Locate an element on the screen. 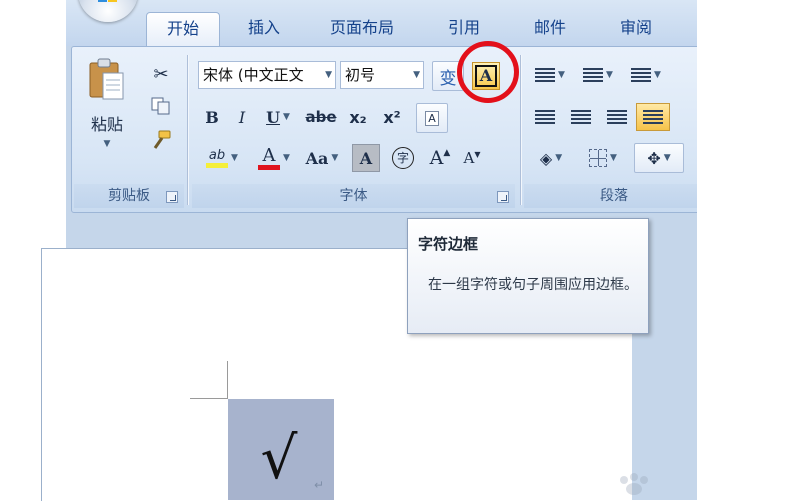 Image resolution: width=800 pixels, height=501 pixels. format-painter-button is located at coordinates (161, 140).